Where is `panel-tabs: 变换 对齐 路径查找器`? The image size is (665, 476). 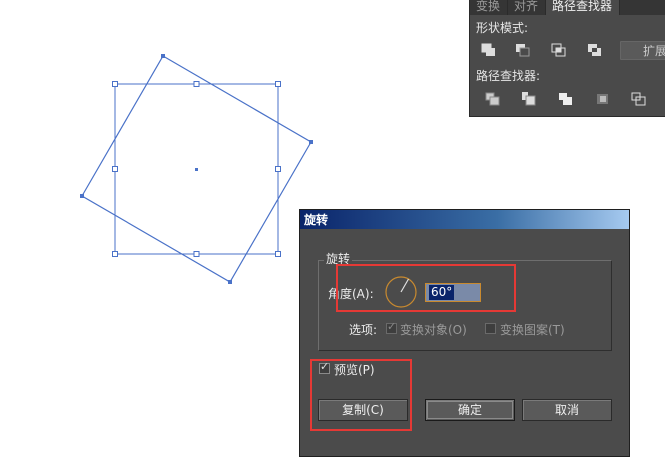 panel-tabs: 变换 对齐 路径查找器 is located at coordinates (567, 7).